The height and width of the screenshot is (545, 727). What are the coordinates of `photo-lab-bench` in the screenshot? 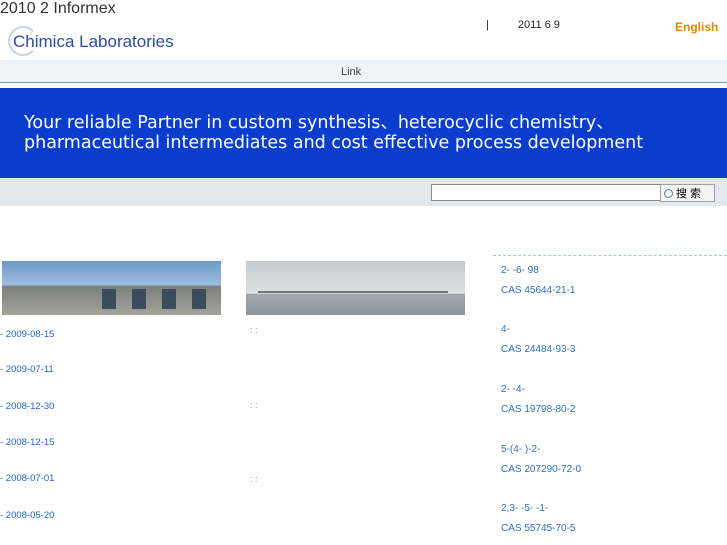 It's located at (353, 282).